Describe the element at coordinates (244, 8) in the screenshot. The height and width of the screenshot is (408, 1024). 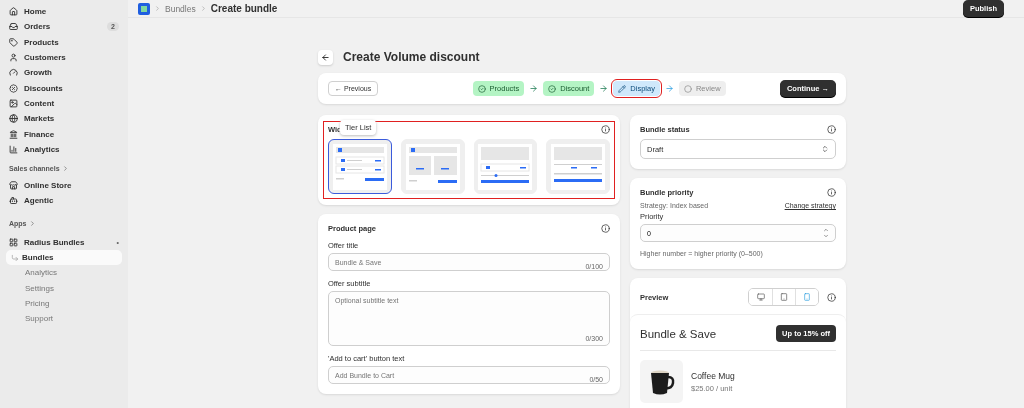
I see `page-title: Create bundle` at that location.